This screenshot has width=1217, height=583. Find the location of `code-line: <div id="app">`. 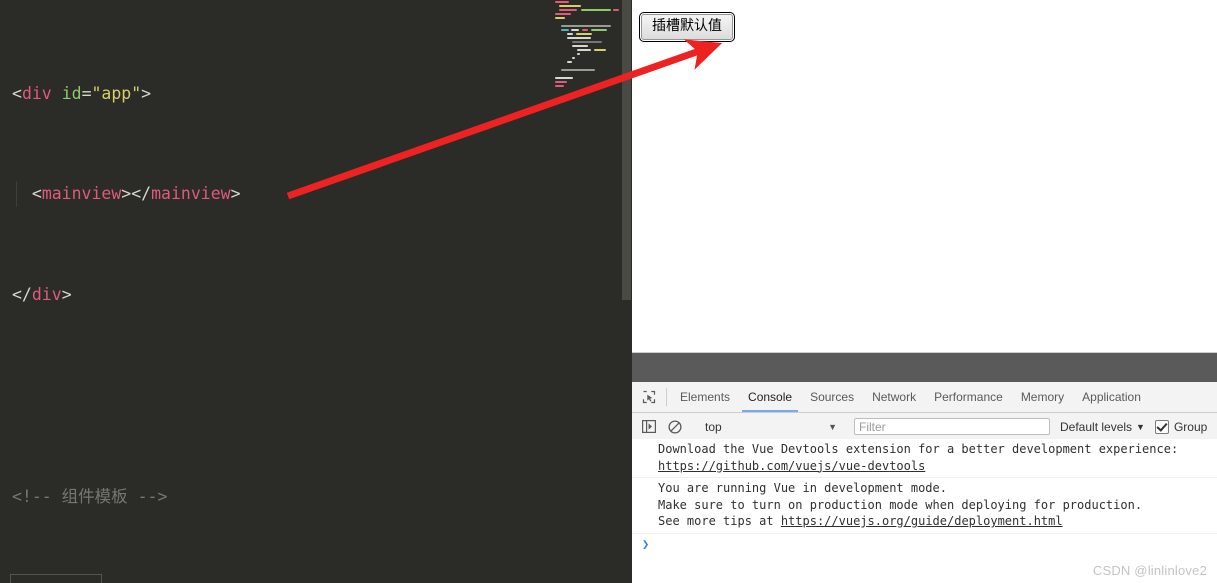

code-line: <div id="app"> is located at coordinates (82, 93).